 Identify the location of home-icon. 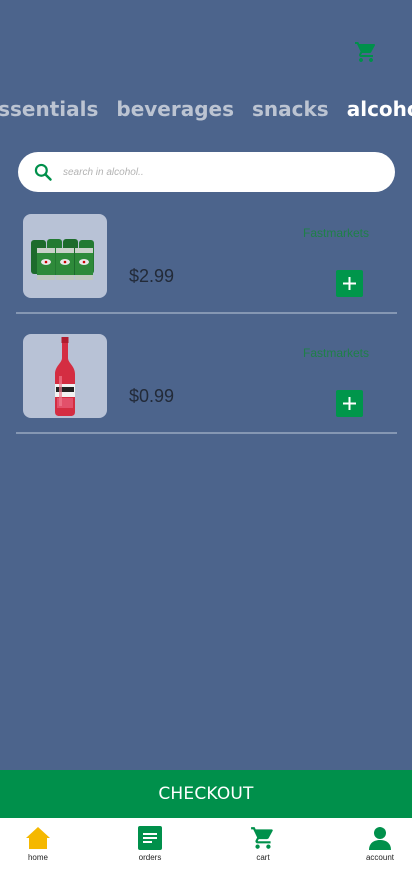
(38, 838).